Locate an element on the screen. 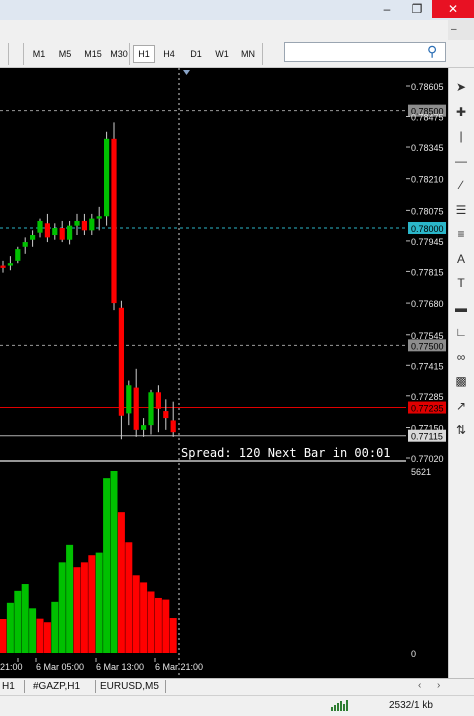  trade-levels-icon: ⇅ is located at coordinates (461, 430).